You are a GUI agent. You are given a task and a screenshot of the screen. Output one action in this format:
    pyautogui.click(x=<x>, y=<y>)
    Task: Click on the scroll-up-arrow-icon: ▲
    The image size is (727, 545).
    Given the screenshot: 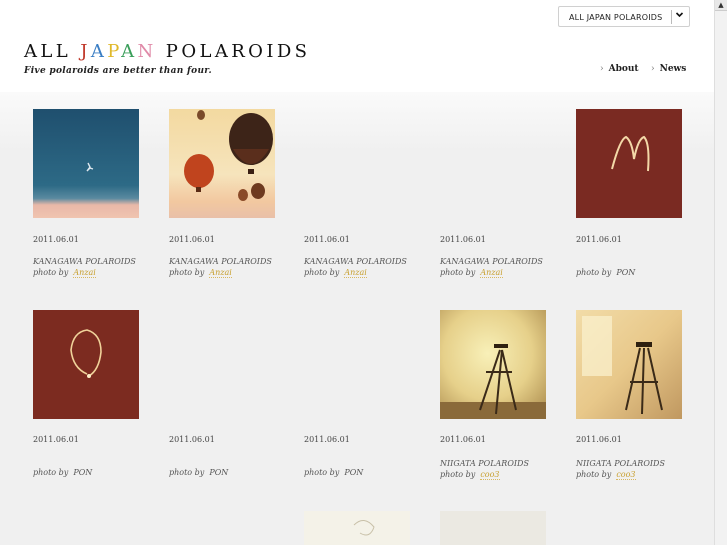 What is the action you would take?
    pyautogui.click(x=721, y=5)
    